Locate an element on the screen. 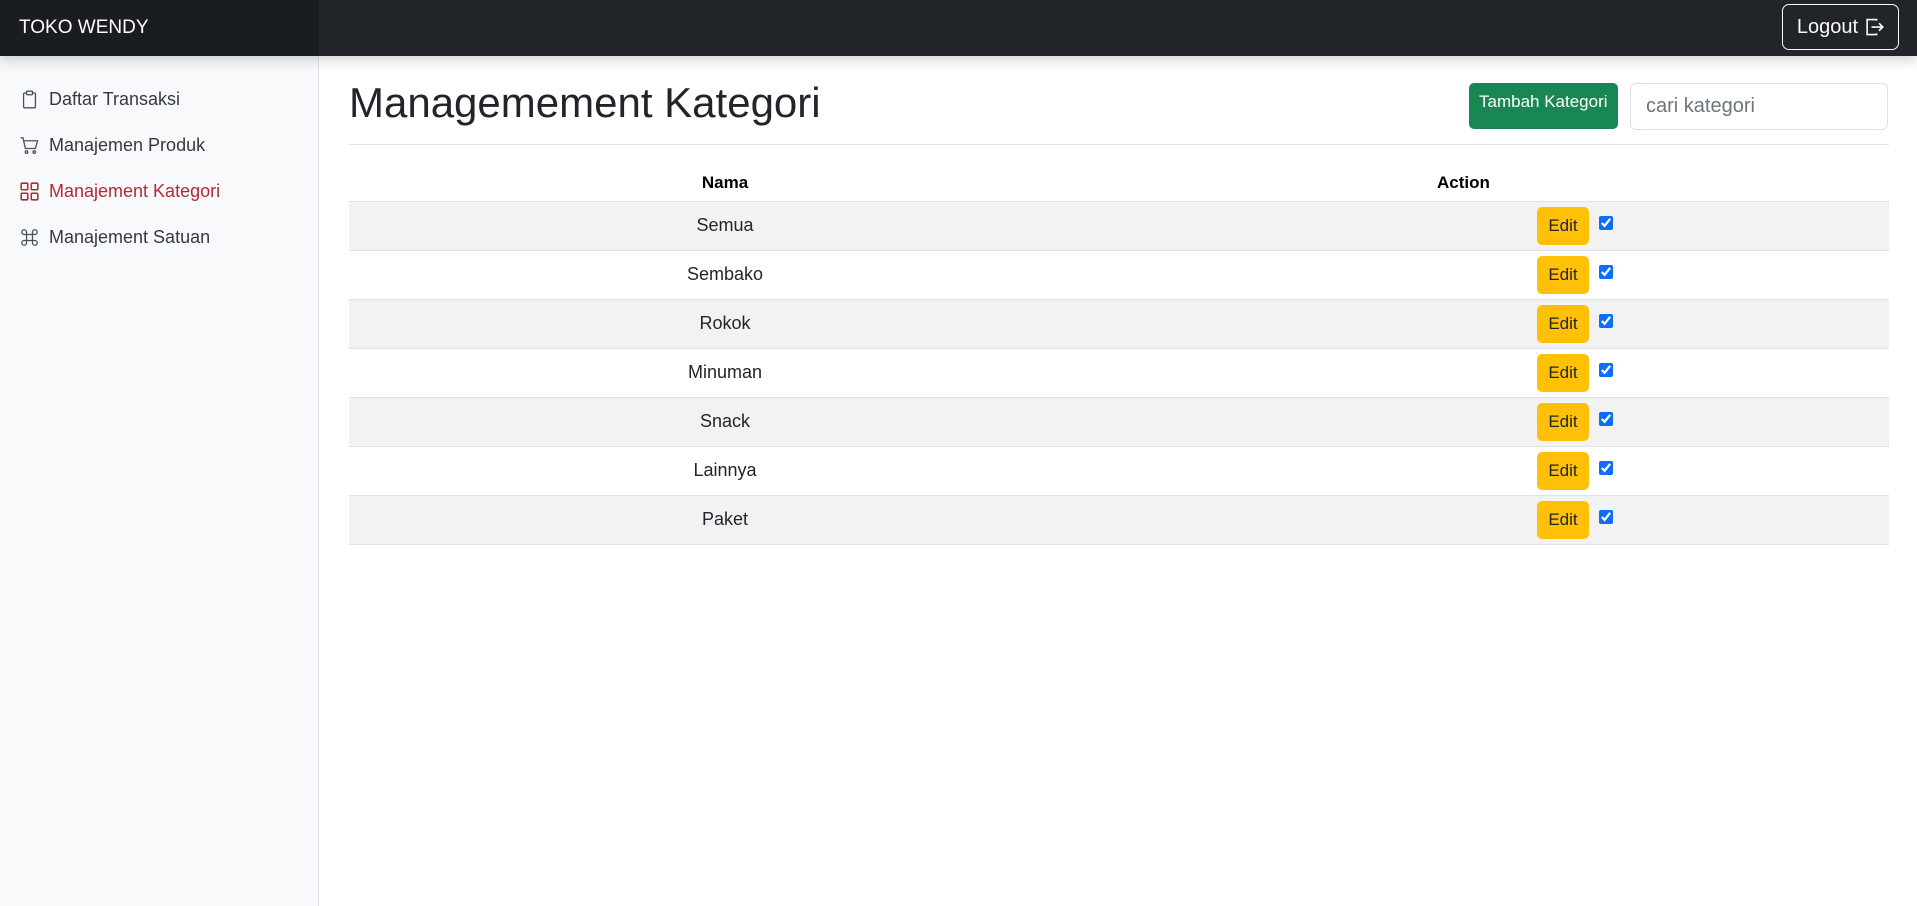  brand-name: TOKO WENDY is located at coordinates (159, 28).